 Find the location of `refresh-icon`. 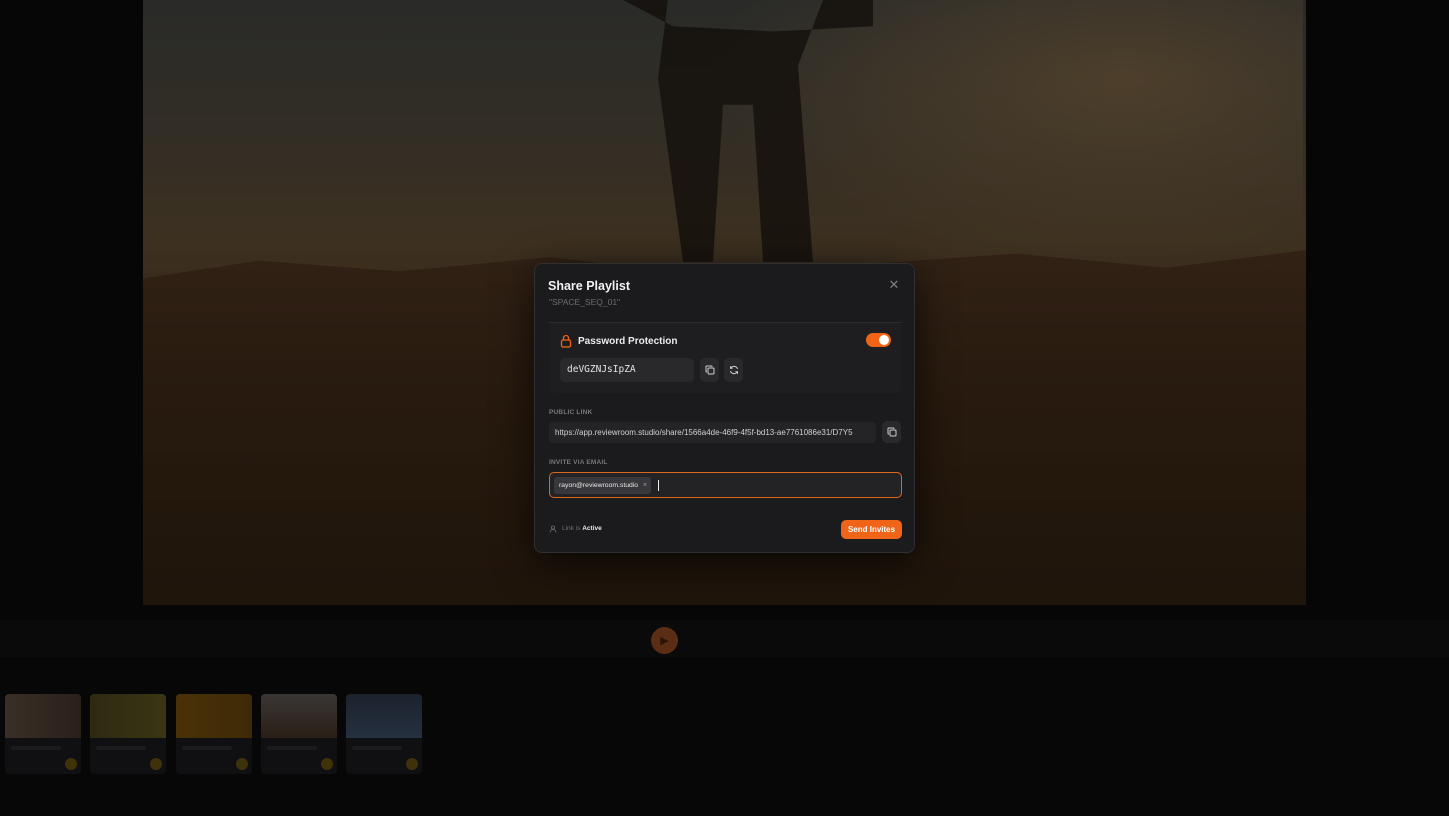

refresh-icon is located at coordinates (733, 370).